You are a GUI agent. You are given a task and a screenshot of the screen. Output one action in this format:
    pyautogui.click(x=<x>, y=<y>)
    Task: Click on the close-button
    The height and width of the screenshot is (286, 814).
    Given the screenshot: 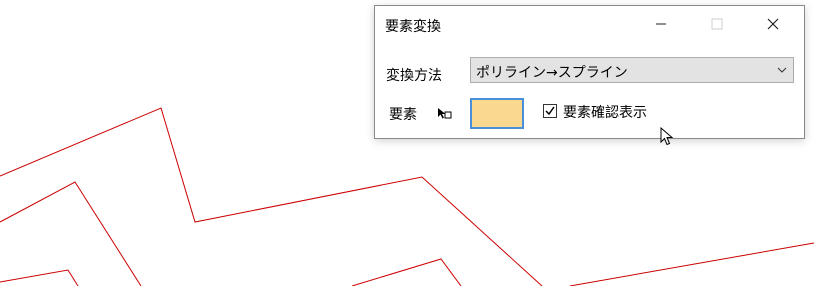 What is the action you would take?
    pyautogui.click(x=772, y=24)
    